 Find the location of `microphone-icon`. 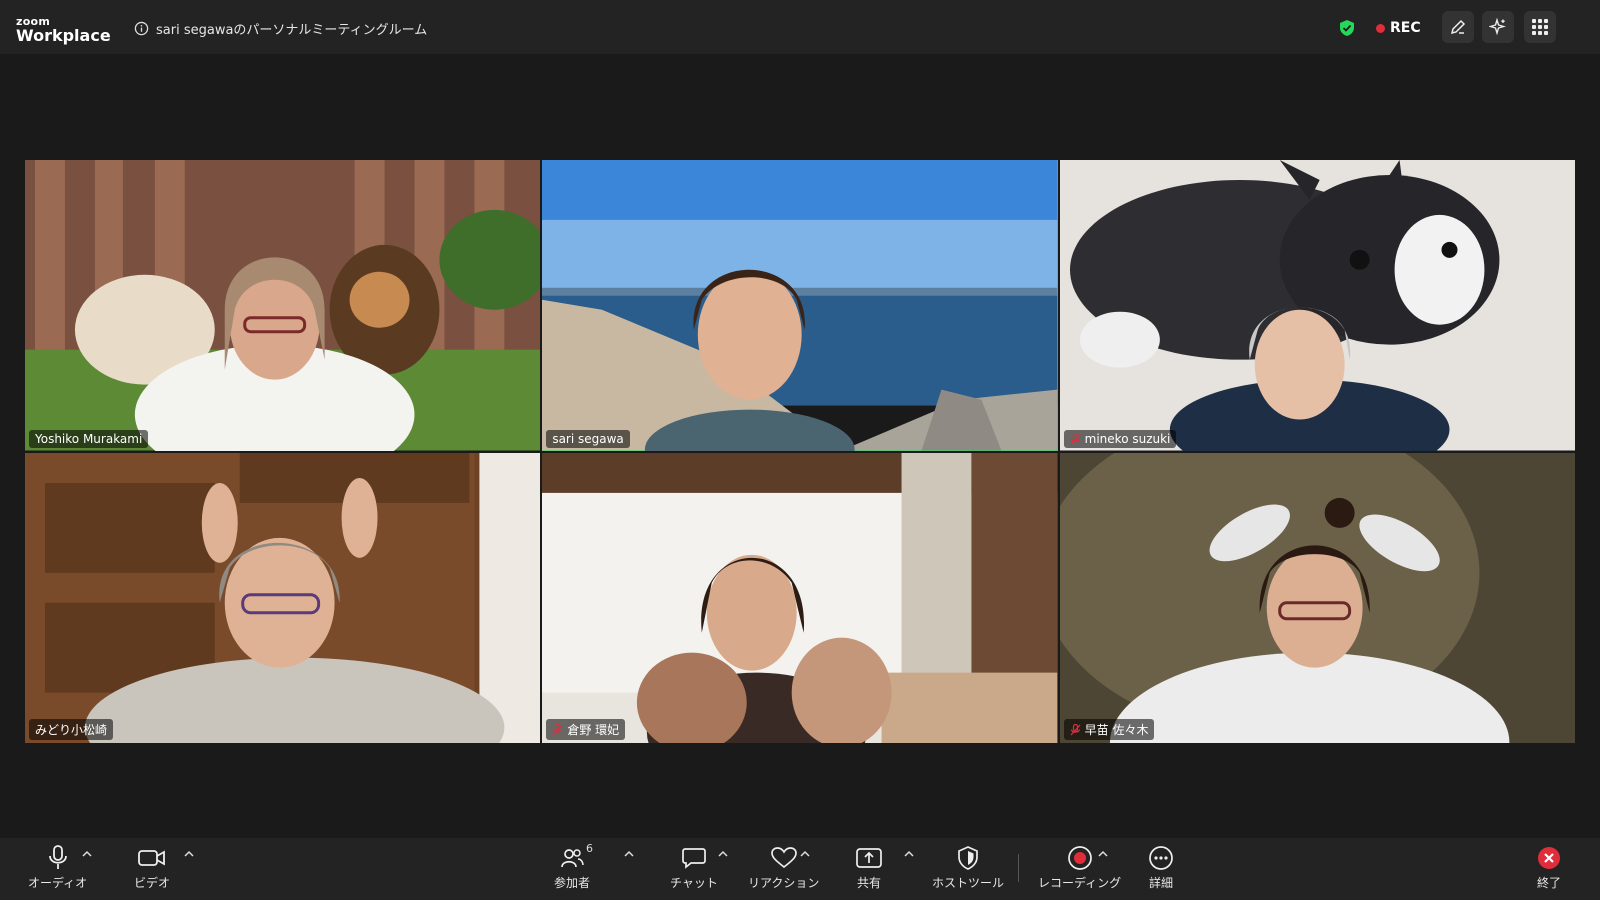

microphone-icon is located at coordinates (57, 857).